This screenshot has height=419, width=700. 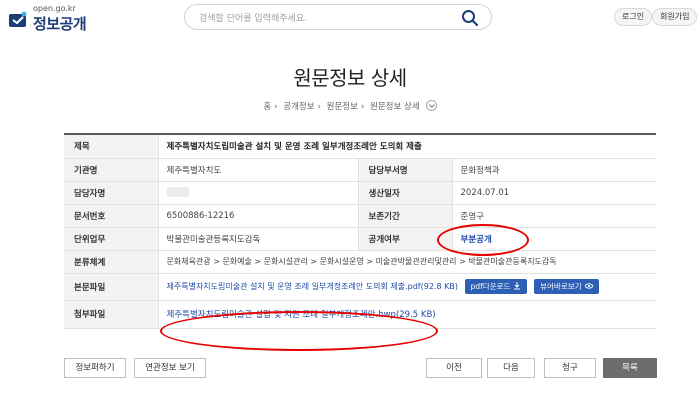 What do you see at coordinates (60, 24) in the screenshot?
I see `logo-title: 정보공개` at bounding box center [60, 24].